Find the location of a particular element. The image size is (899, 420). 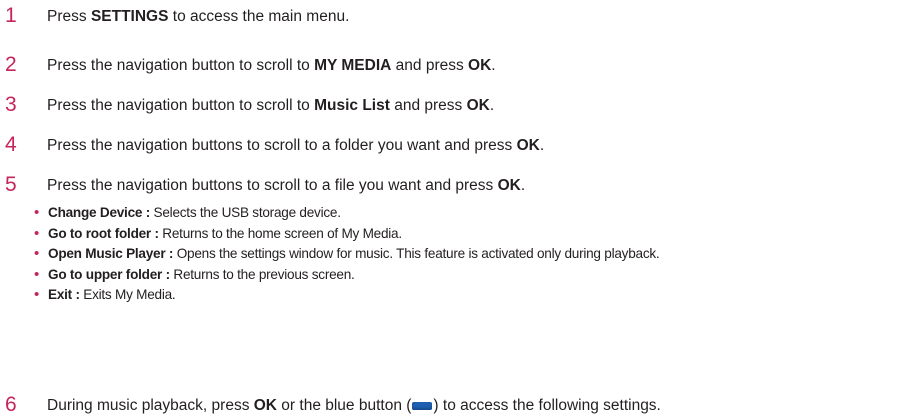

step-number: 3 is located at coordinates (11, 104).